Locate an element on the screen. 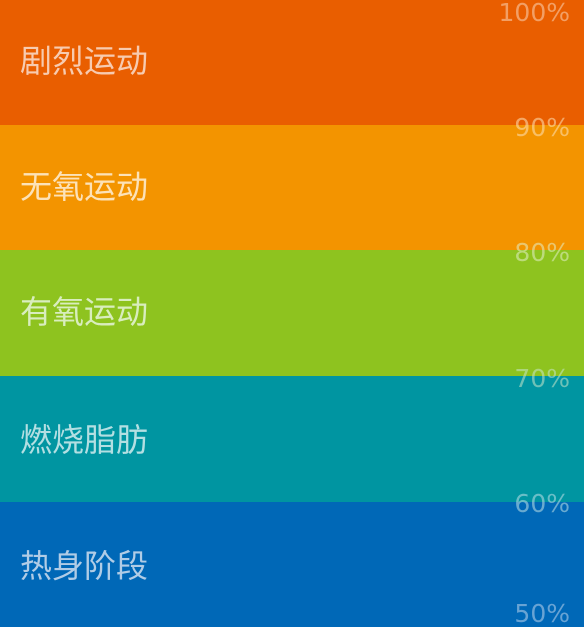  threshold-100: 100% is located at coordinates (534, 13).